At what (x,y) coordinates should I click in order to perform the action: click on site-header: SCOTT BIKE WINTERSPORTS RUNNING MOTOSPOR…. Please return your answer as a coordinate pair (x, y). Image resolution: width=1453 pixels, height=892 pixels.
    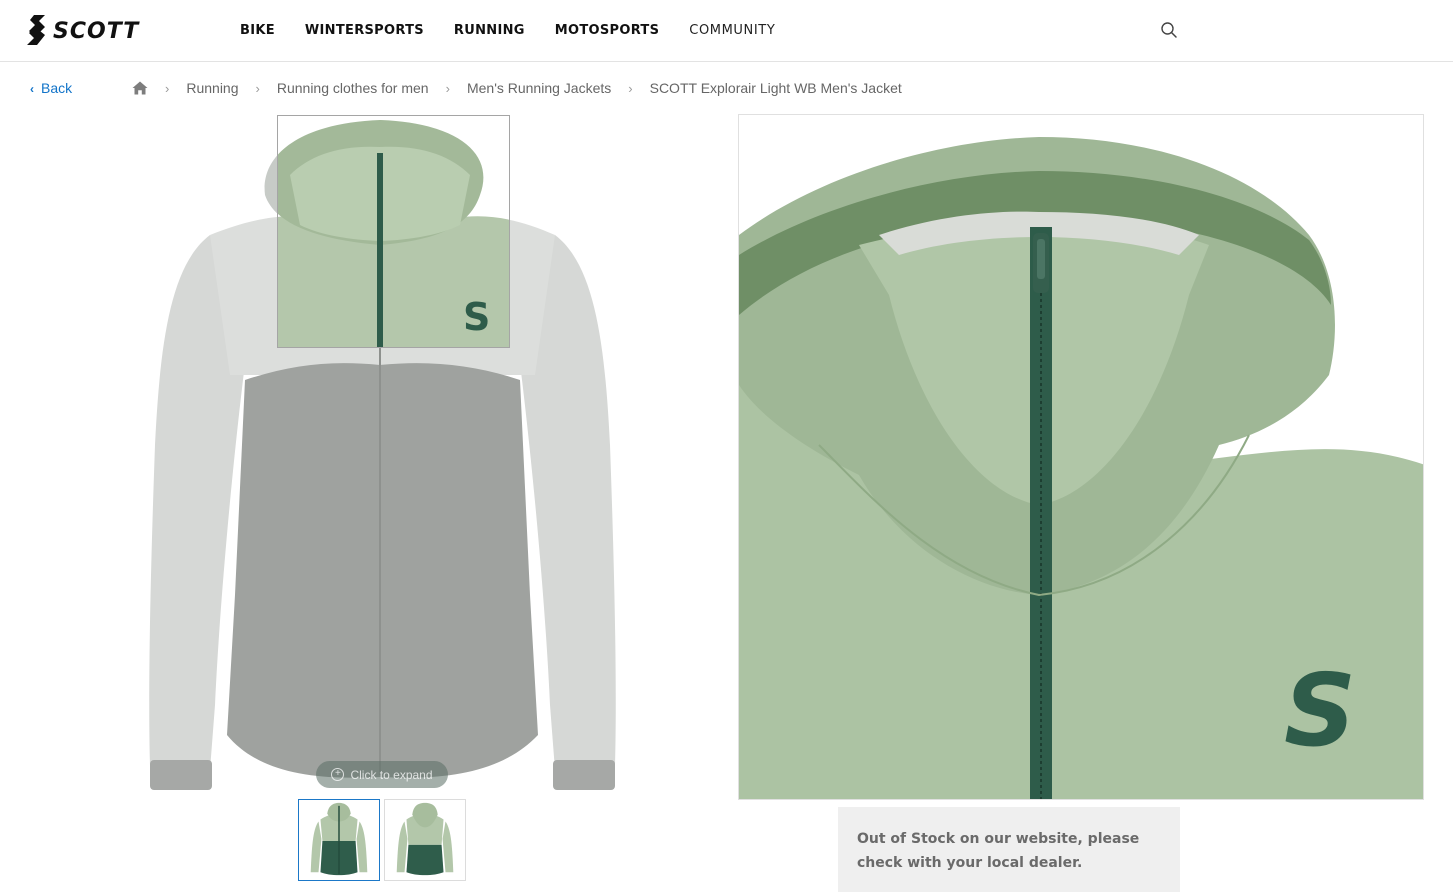
    Looking at the image, I should click on (726, 31).